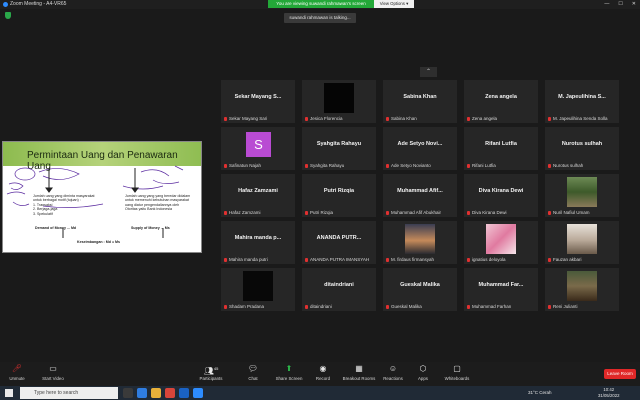 The height and width of the screenshot is (400, 640). I want to click on view-options-button: View Options ▾, so click(394, 4).